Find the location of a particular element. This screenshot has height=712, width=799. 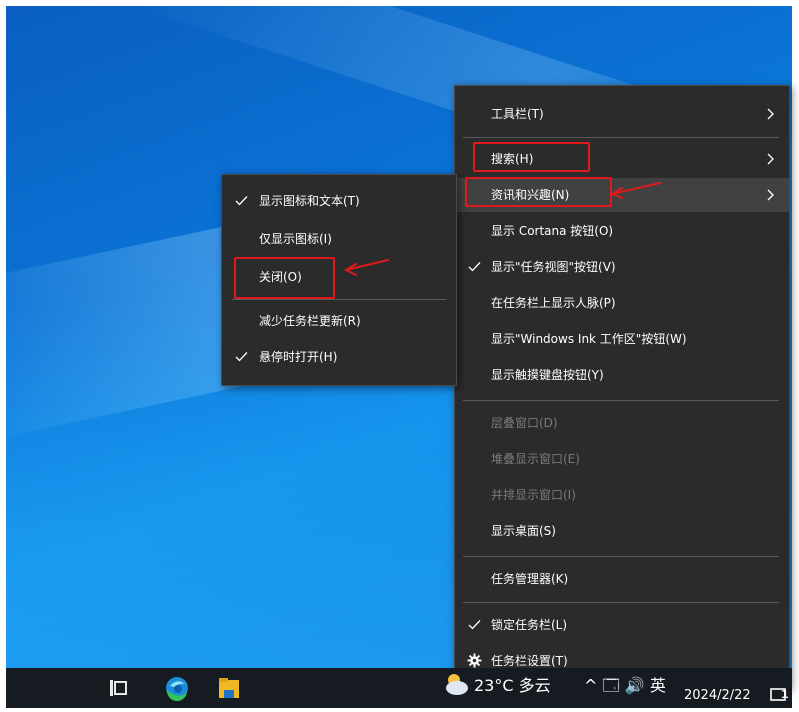

task-view-icon is located at coordinates (118, 688).